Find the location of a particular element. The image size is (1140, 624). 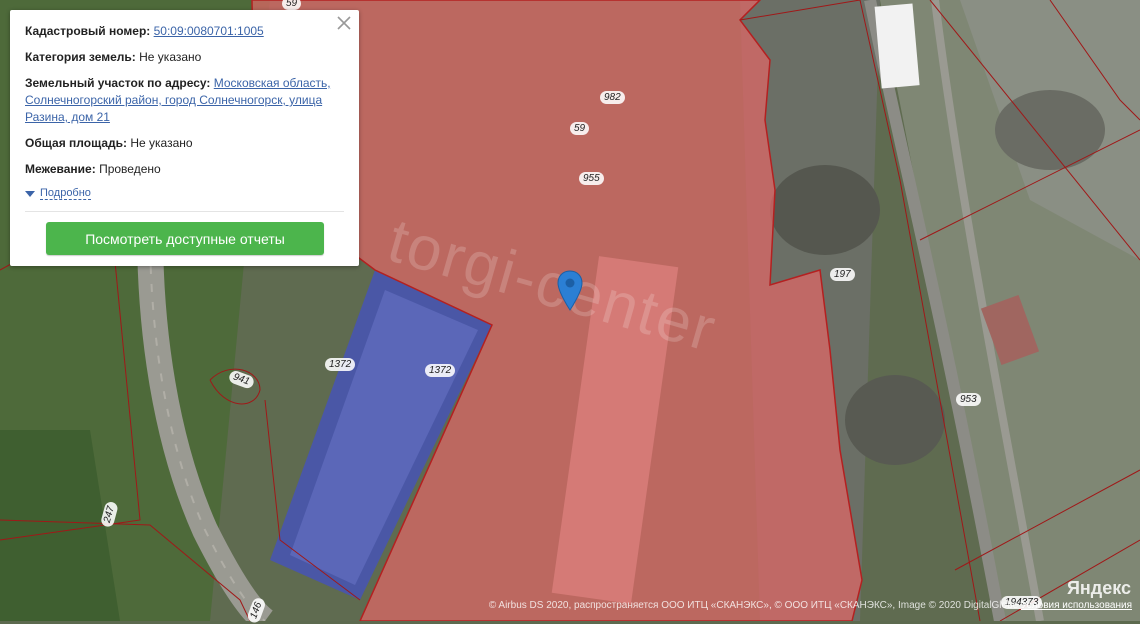

land-category-row: Категория земель: Не указано is located at coordinates (184, 57).